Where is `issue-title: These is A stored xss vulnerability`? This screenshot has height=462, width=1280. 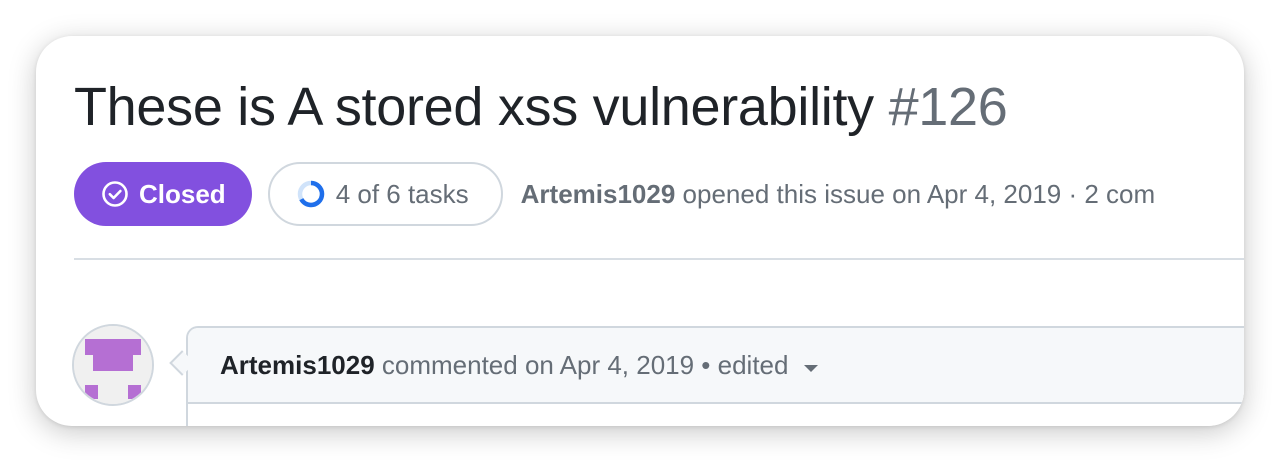 issue-title: These is A stored xss vulnerability is located at coordinates (474, 107).